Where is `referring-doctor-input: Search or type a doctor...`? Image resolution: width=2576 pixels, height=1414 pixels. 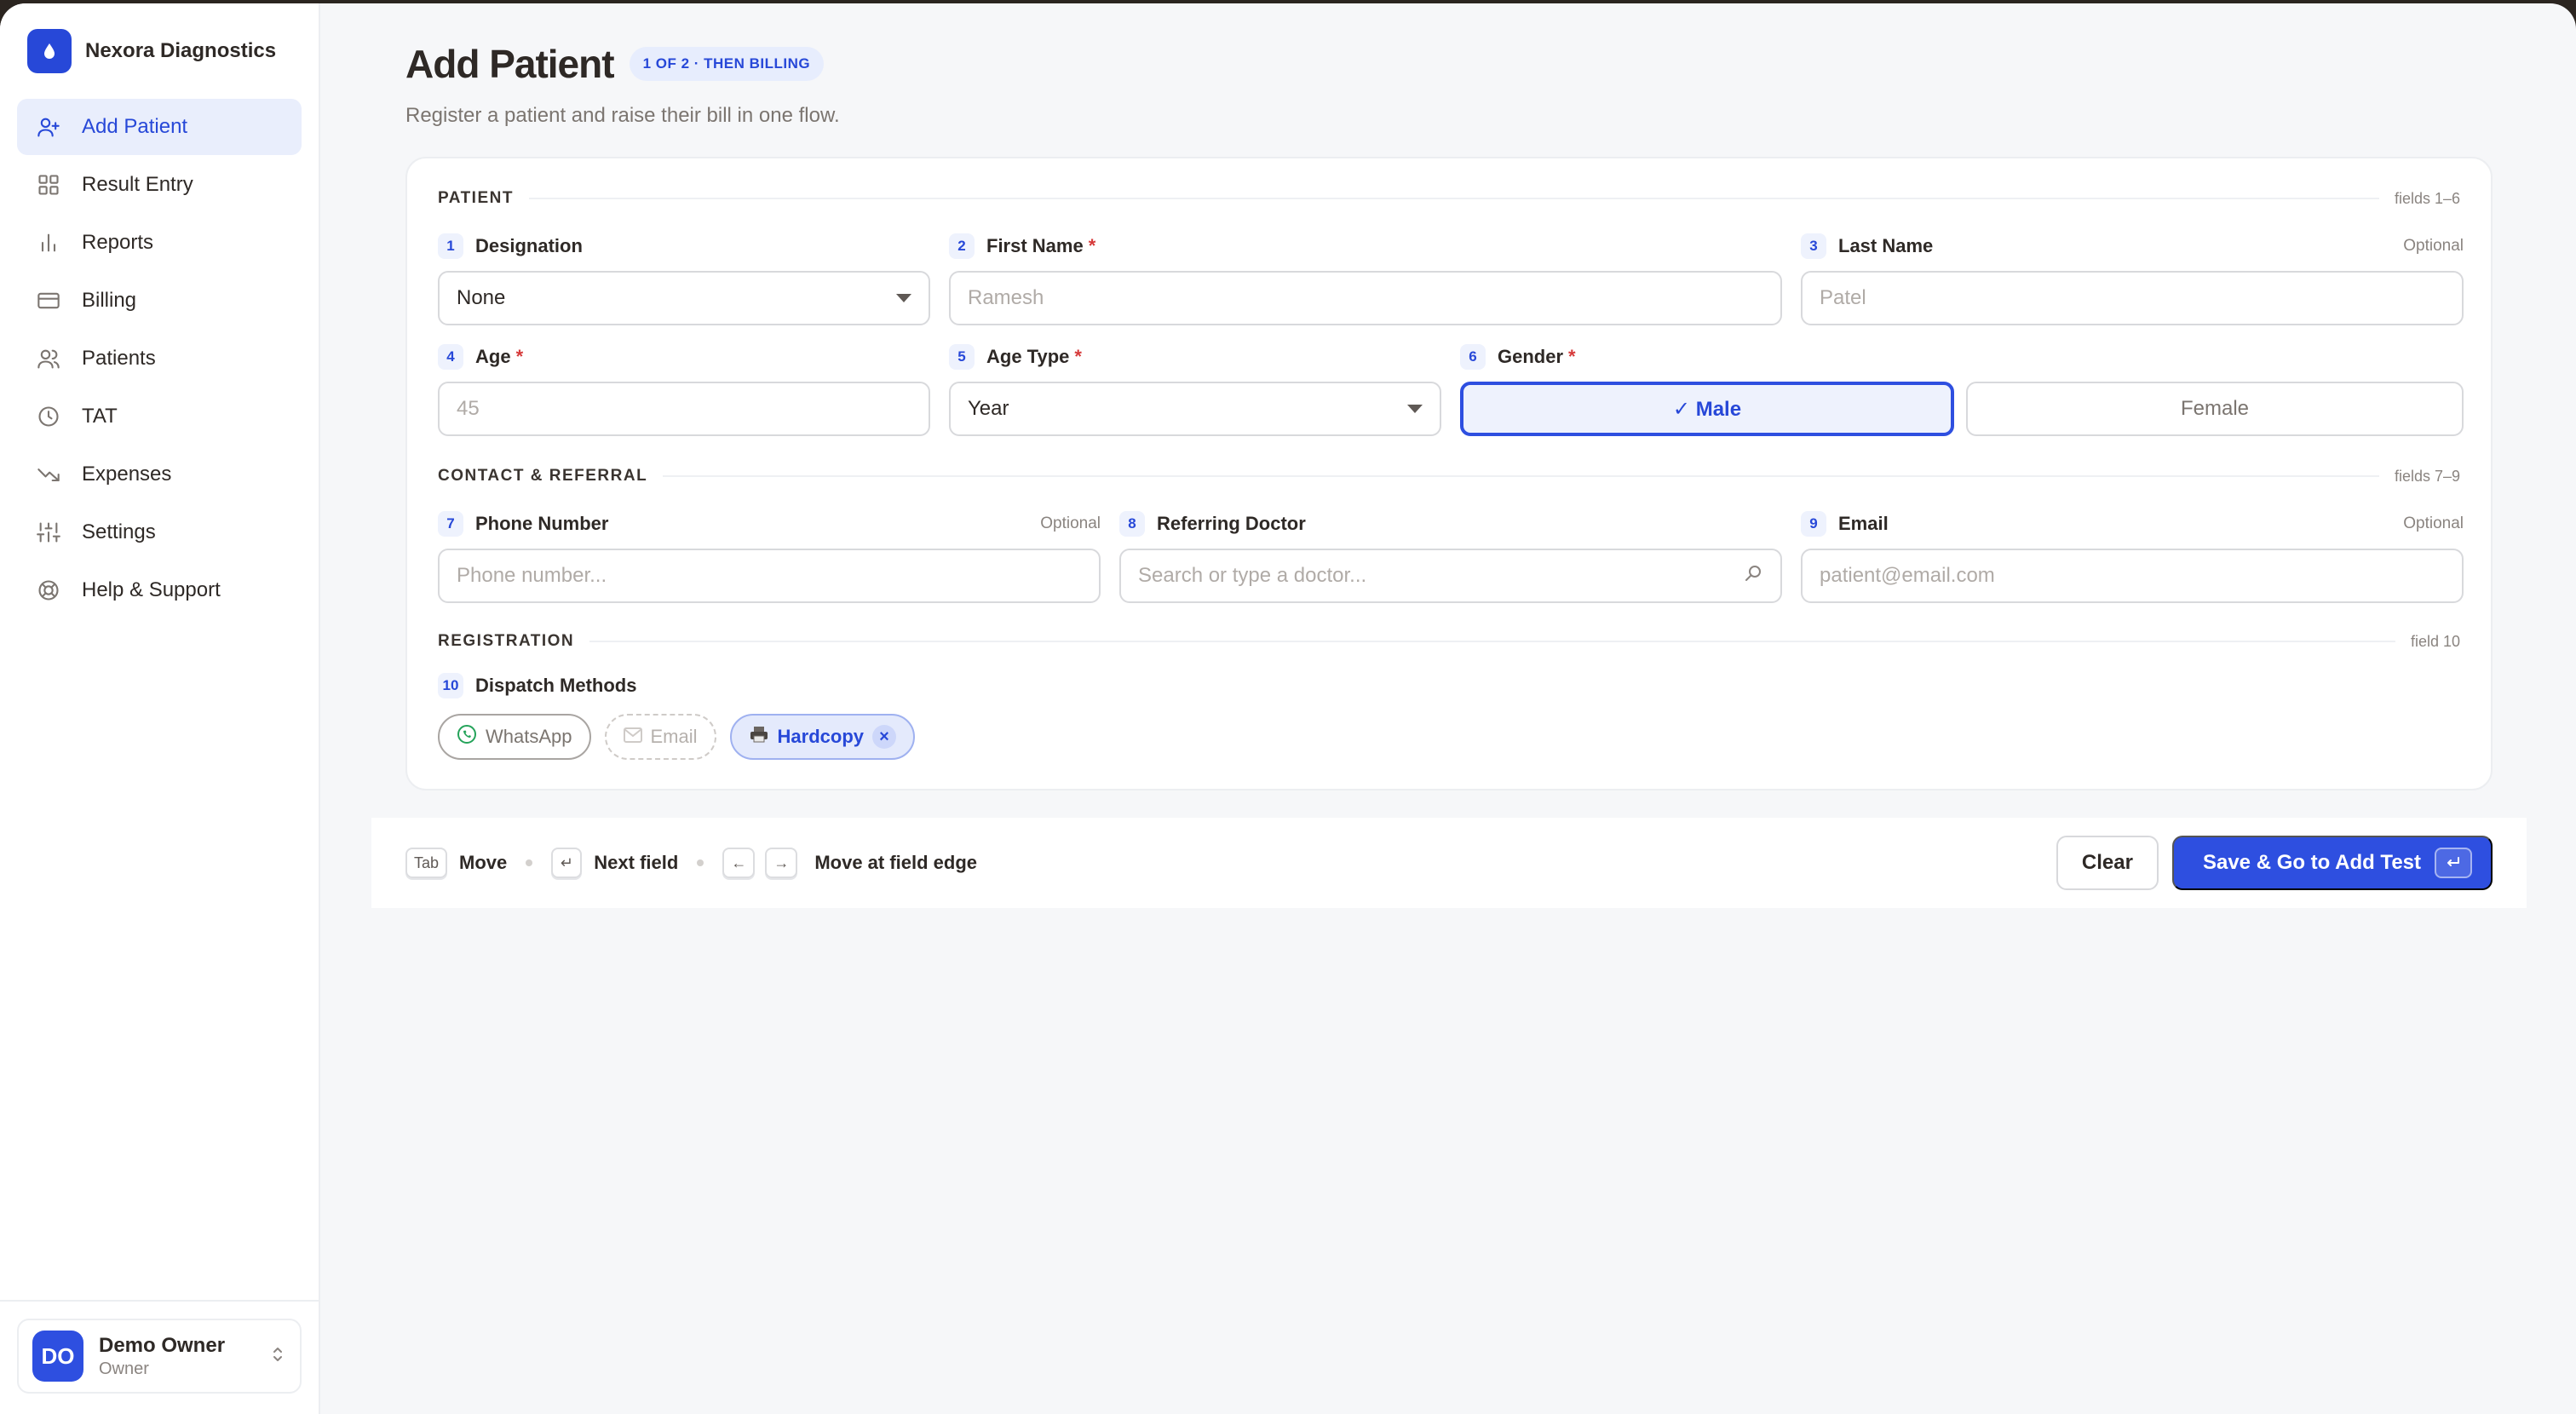
referring-doctor-input: Search or type a doctor... is located at coordinates (1450, 576).